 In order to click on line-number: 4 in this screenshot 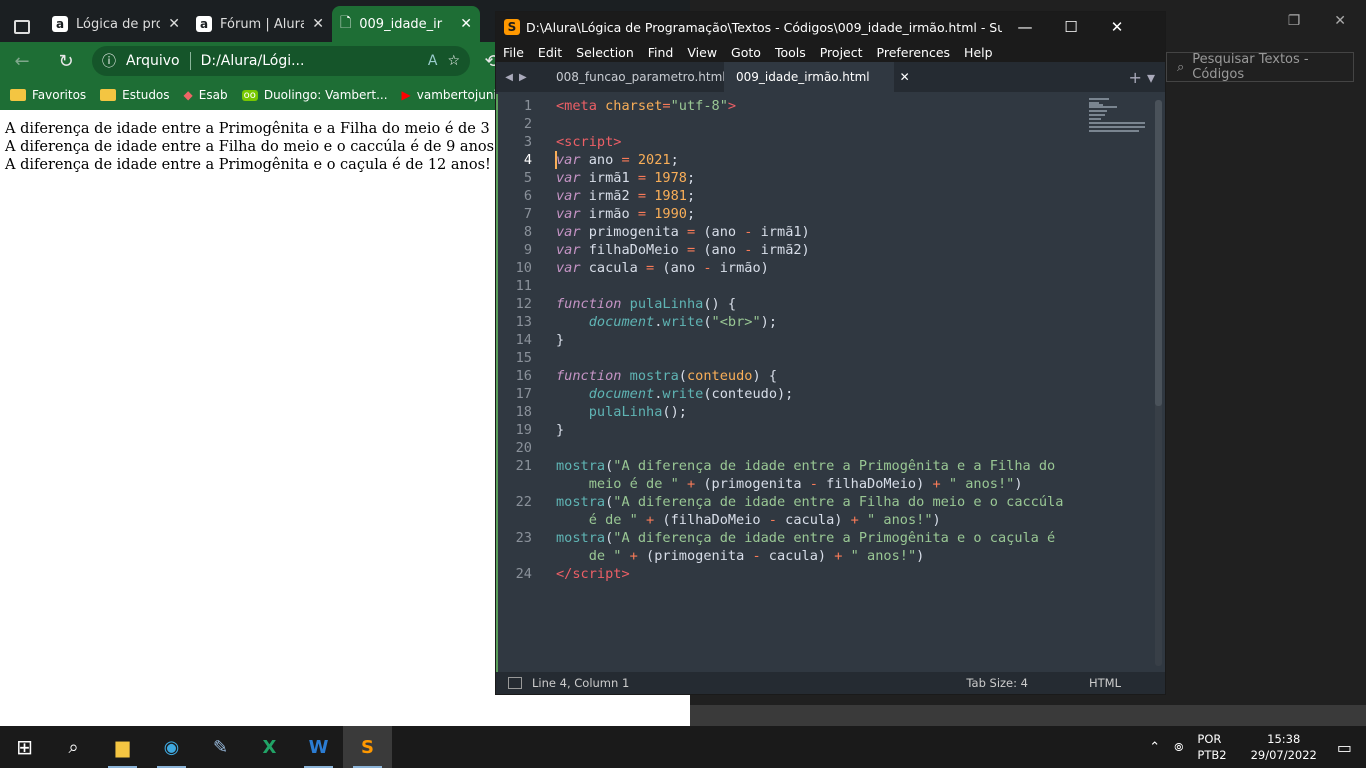, I will do `click(527, 160)`.